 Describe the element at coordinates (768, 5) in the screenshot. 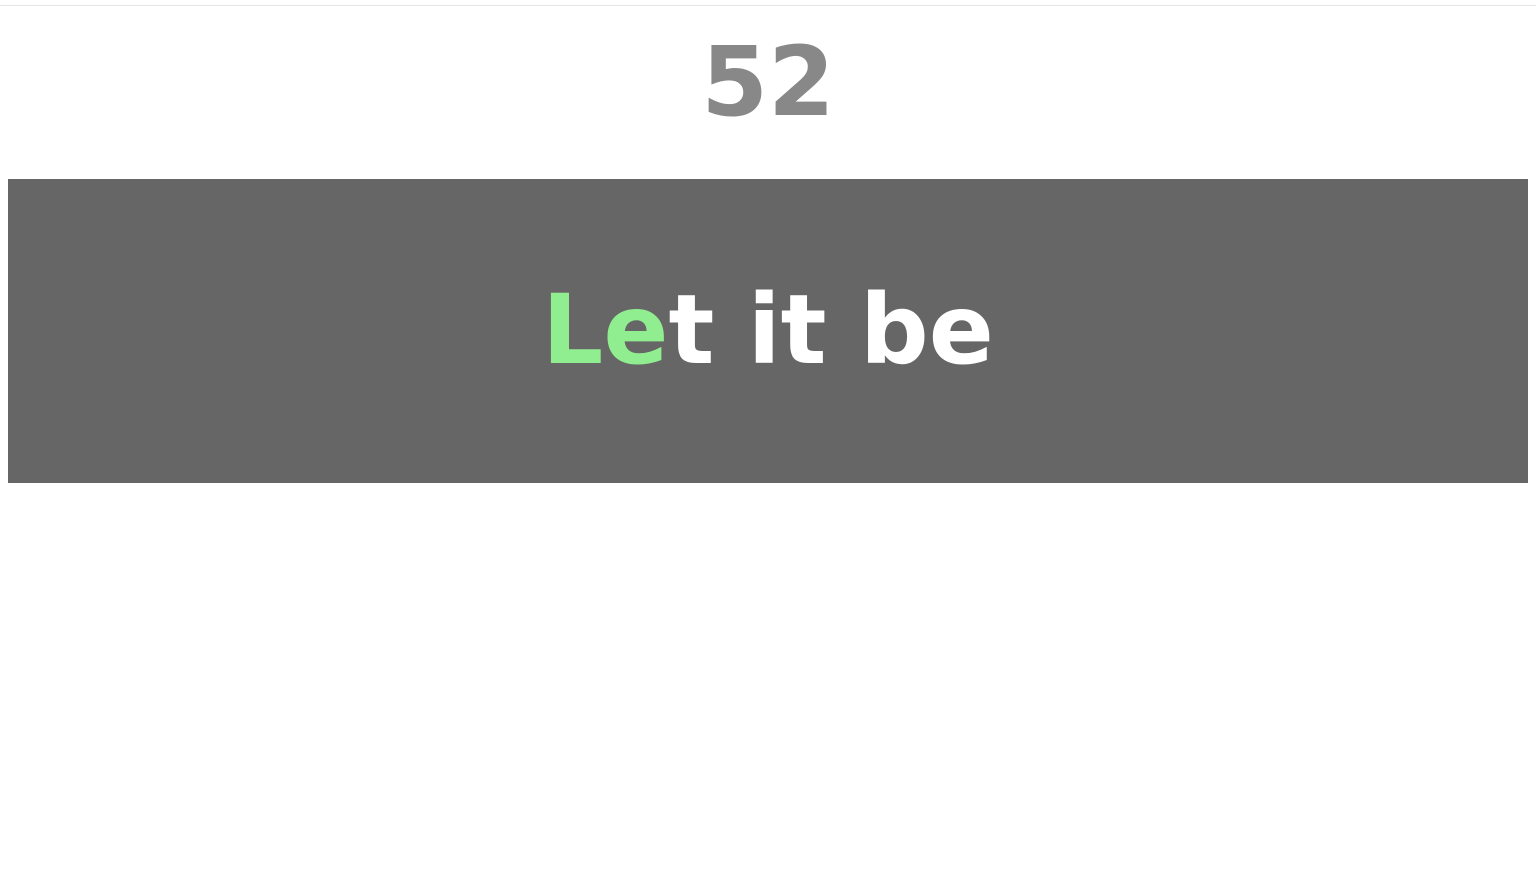

I see `top-divider` at that location.